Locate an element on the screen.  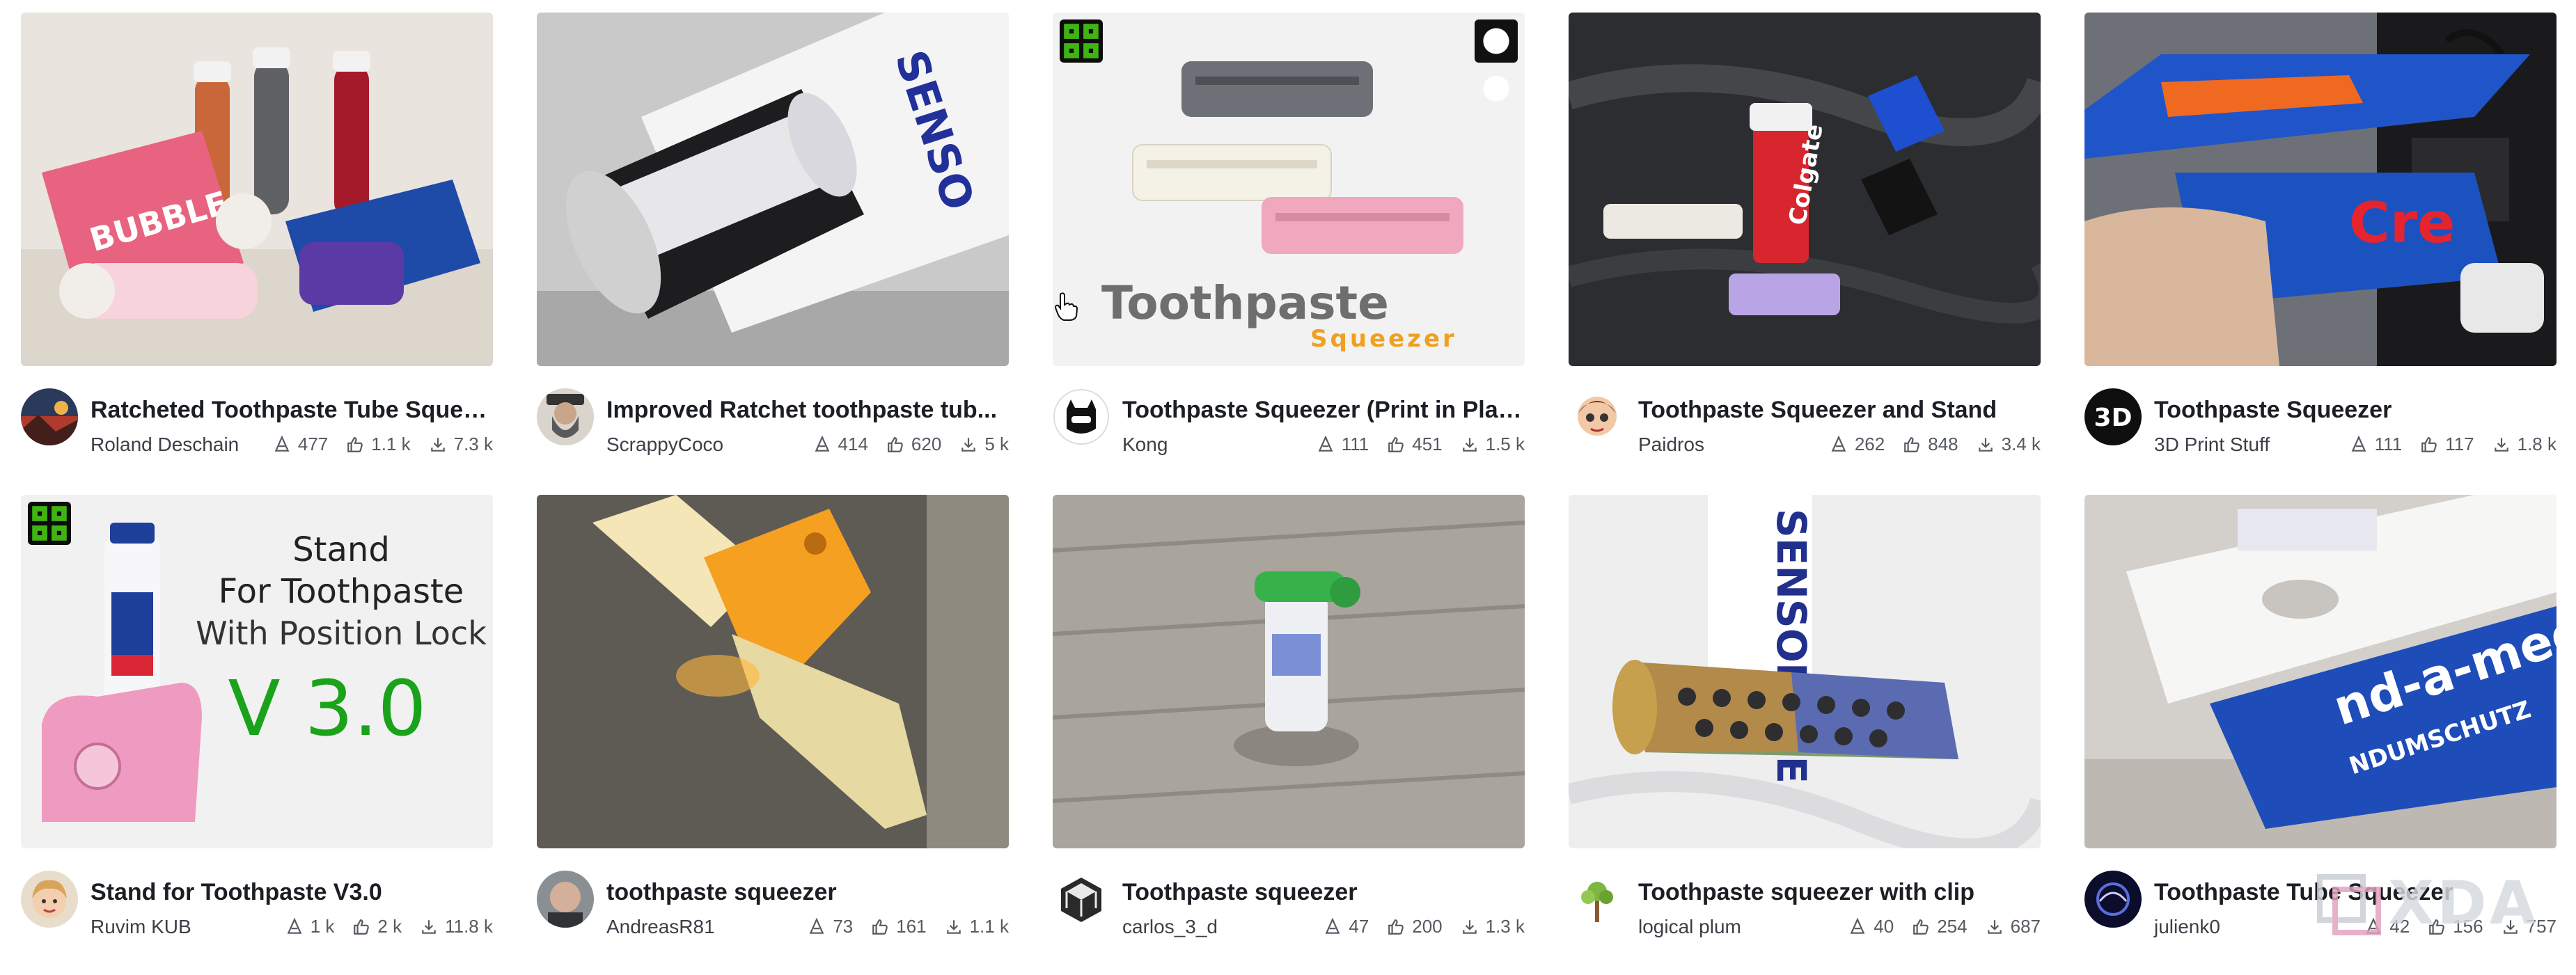
likes-count: 161 is located at coordinates (911, 927).